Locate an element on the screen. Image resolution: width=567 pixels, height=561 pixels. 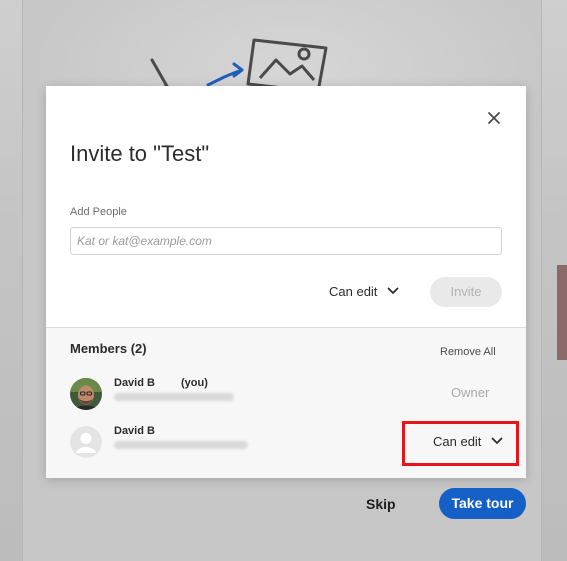
permission-label: Can edit is located at coordinates (353, 291).